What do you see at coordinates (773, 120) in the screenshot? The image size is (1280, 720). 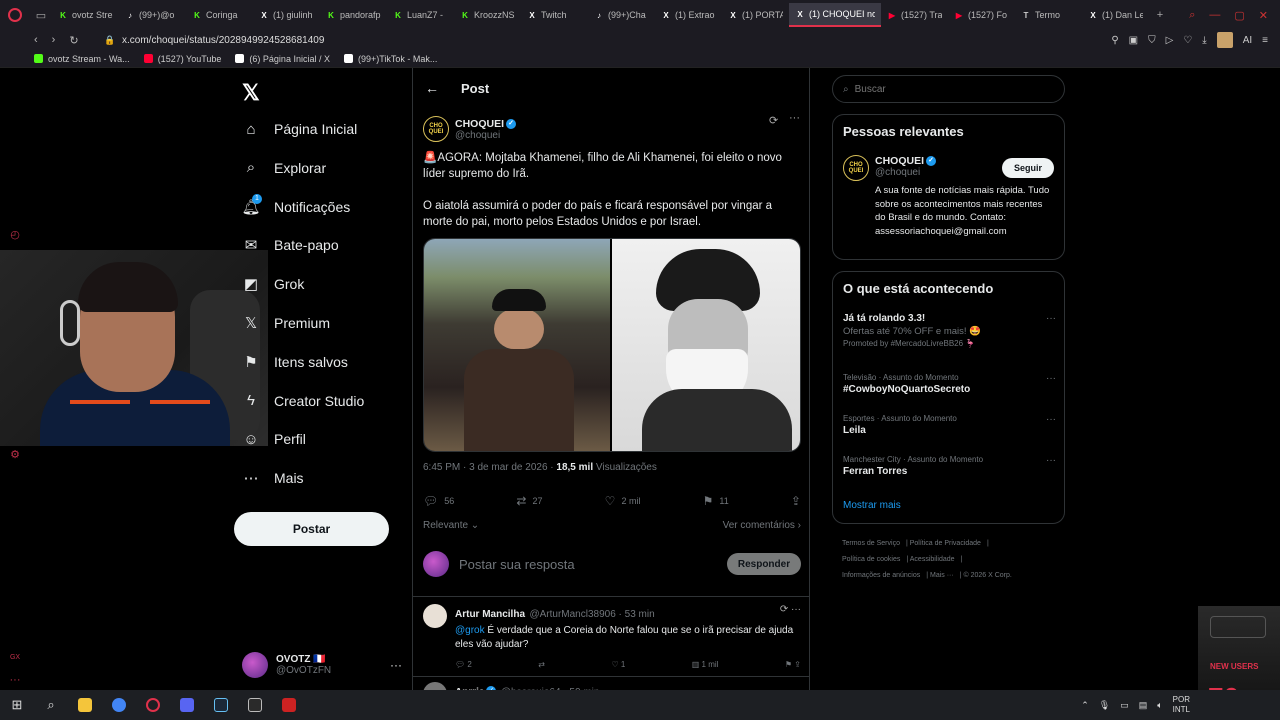 I see `grok-explain-icon: ⟳` at bounding box center [773, 120].